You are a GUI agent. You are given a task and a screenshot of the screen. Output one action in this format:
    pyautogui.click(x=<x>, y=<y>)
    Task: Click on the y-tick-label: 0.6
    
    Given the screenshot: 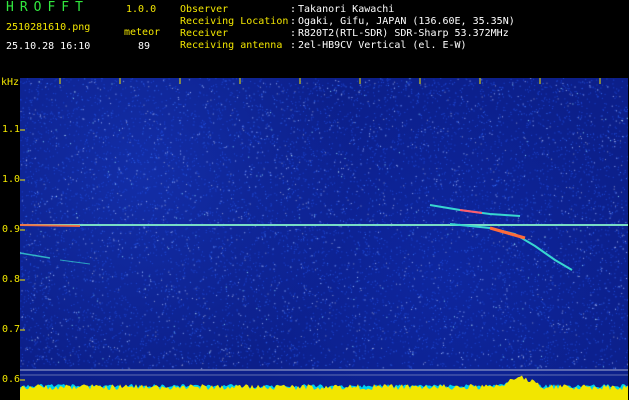 What is the action you would take?
    pyautogui.click(x=11, y=379)
    